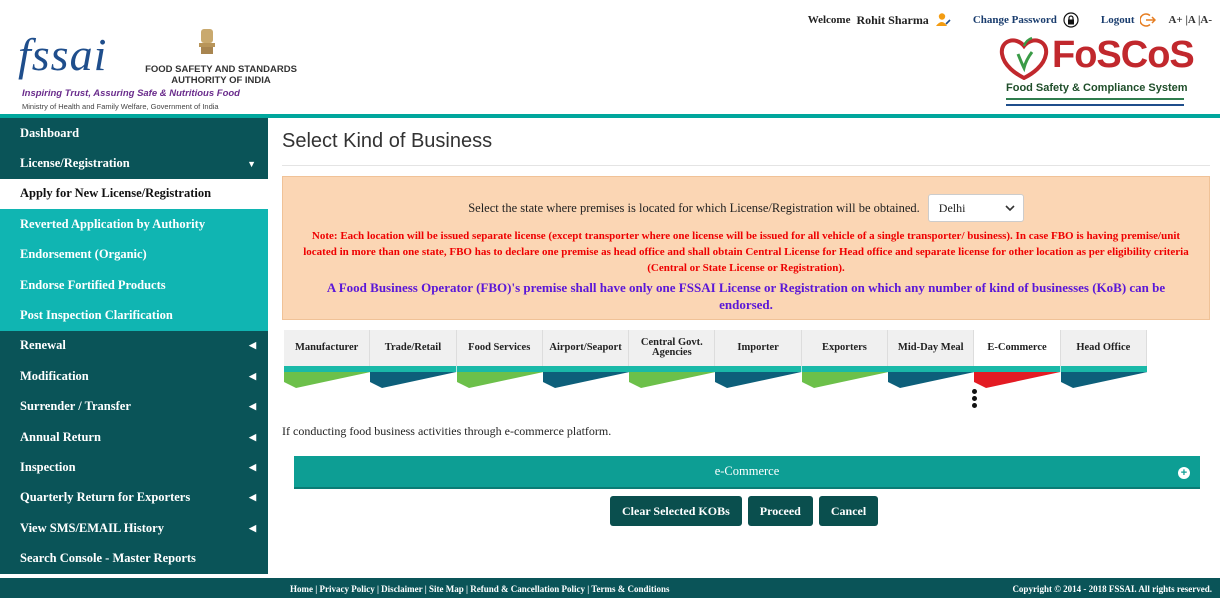 Image resolution: width=1220 pixels, height=598 pixels. I want to click on fssai-wordmark: fssai, so click(63, 54).